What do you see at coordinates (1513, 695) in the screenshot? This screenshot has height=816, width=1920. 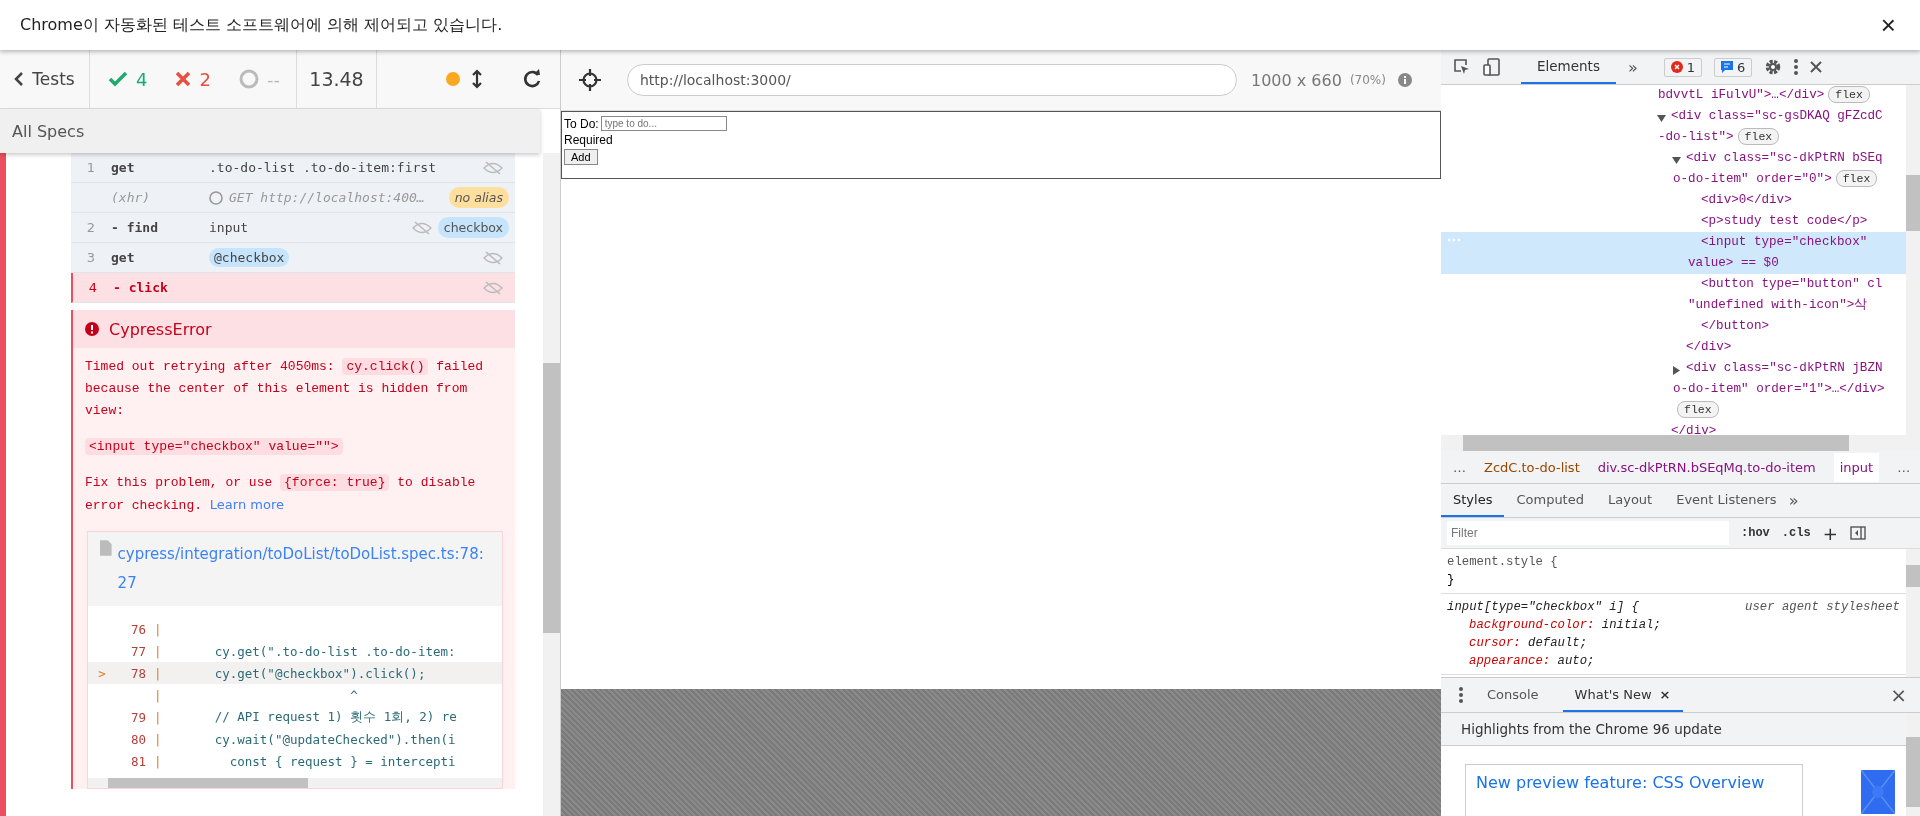 I see `drawer-tab: Console` at bounding box center [1513, 695].